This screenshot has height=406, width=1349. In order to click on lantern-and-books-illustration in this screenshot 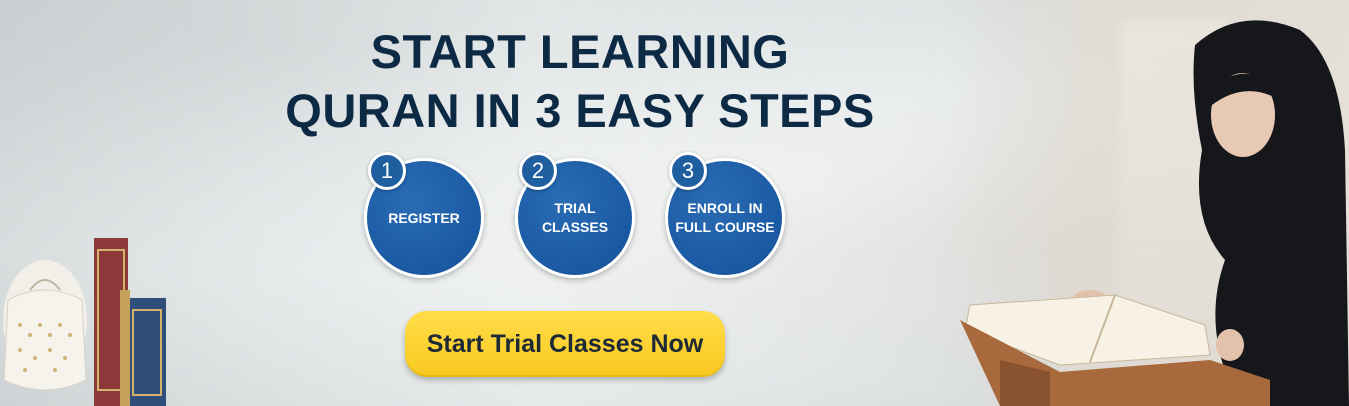, I will do `click(84, 322)`.